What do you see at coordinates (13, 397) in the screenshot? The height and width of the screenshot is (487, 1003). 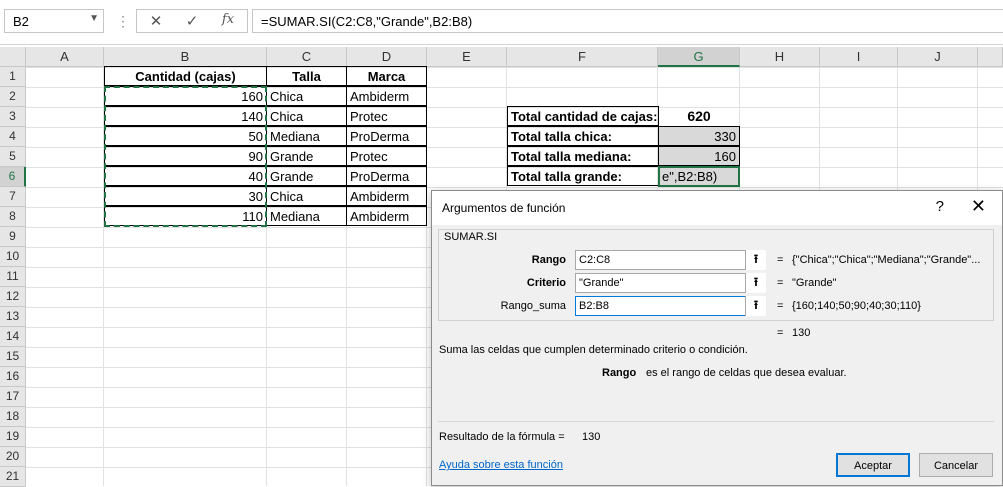 I see `row-header-17: 17` at bounding box center [13, 397].